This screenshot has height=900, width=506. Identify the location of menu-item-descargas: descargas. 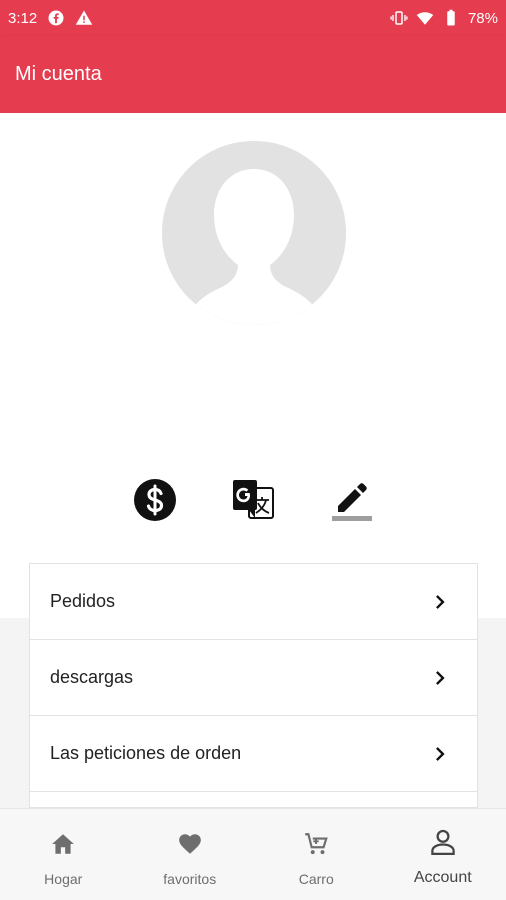
(253, 678).